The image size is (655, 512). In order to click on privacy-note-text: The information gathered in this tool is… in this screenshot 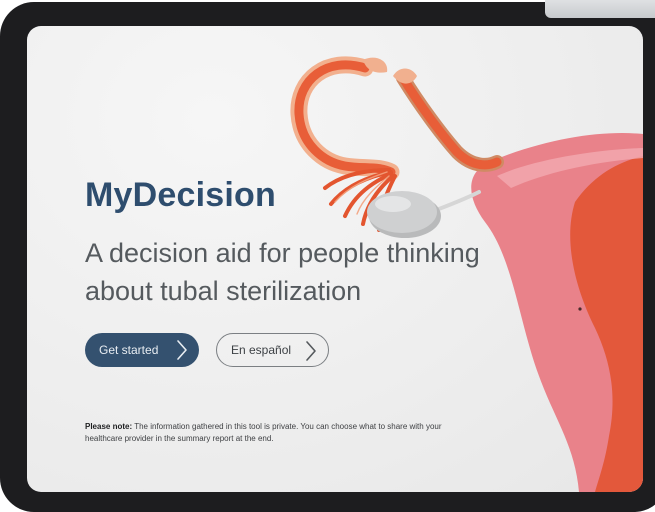, I will do `click(263, 432)`.